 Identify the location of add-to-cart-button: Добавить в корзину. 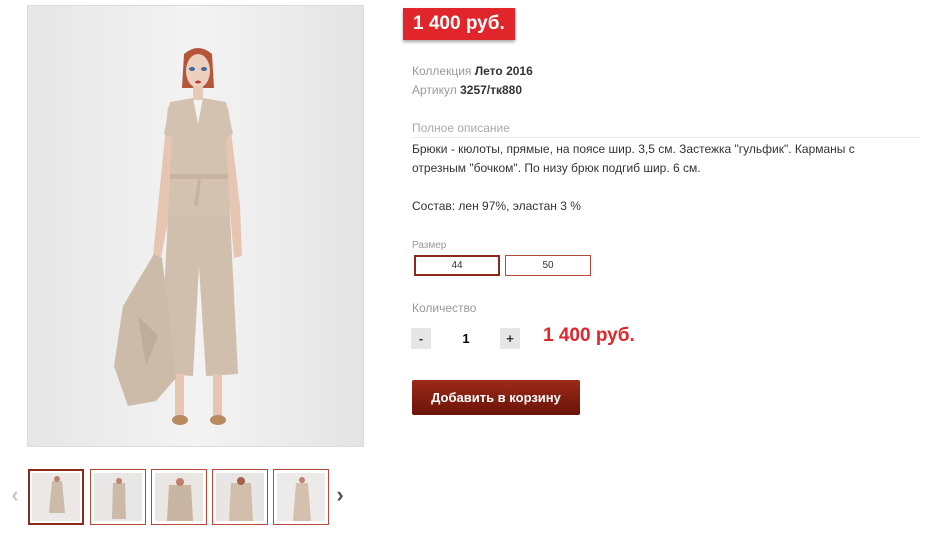
(496, 397).